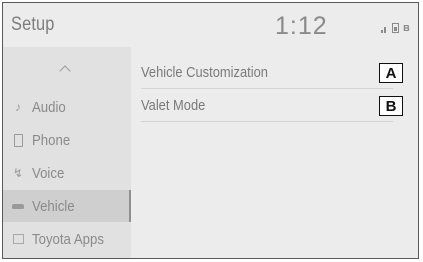 The width and height of the screenshot is (423, 262). What do you see at coordinates (406, 28) in the screenshot?
I see `bluetooth-icon: ʙ` at bounding box center [406, 28].